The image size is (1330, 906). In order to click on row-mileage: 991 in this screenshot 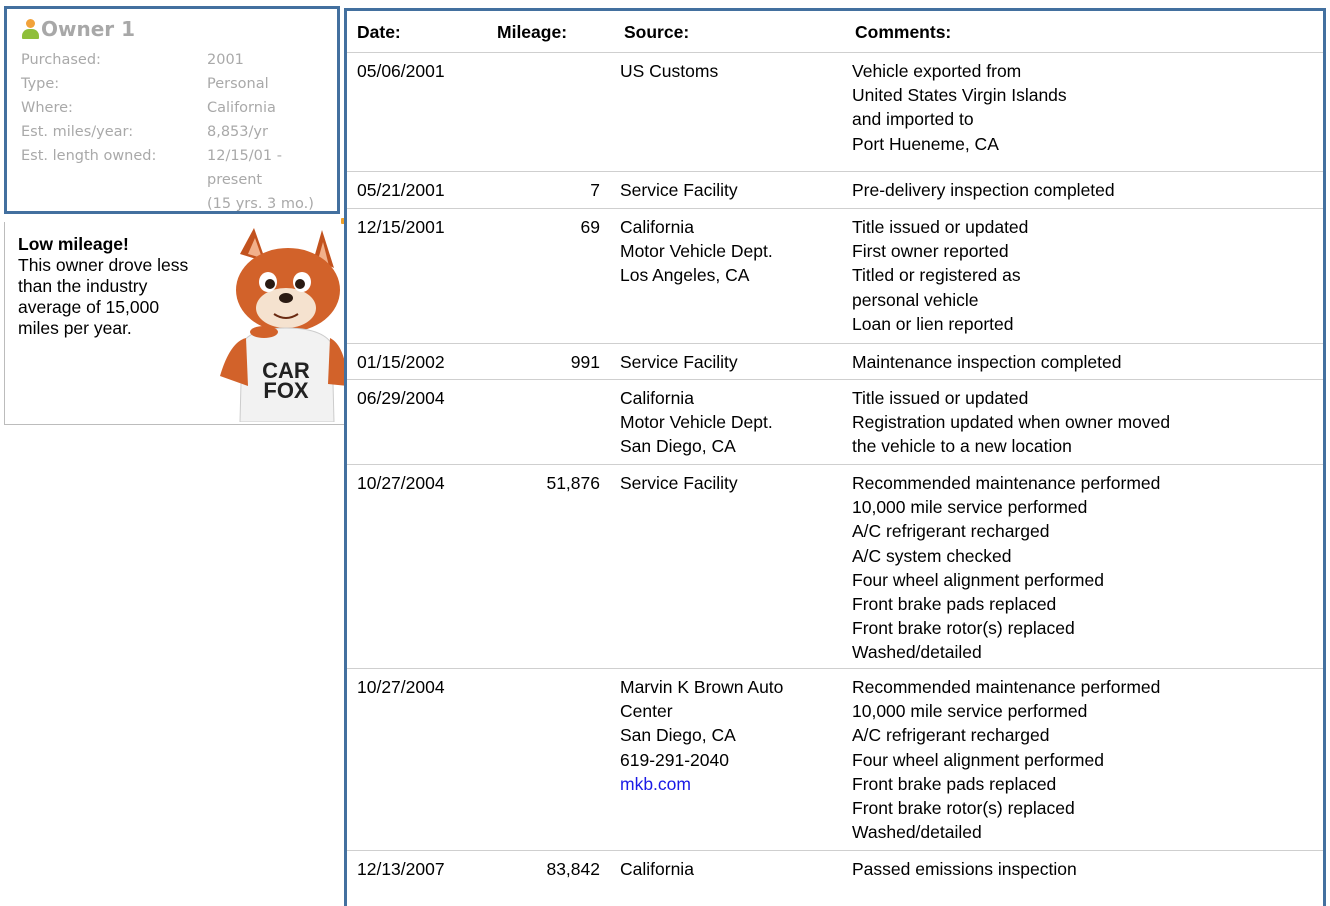, I will do `click(585, 362)`.